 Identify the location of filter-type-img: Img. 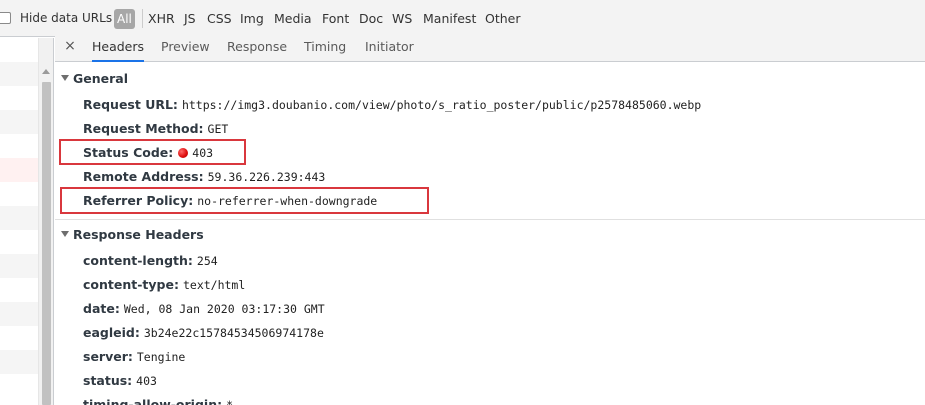
(252, 19).